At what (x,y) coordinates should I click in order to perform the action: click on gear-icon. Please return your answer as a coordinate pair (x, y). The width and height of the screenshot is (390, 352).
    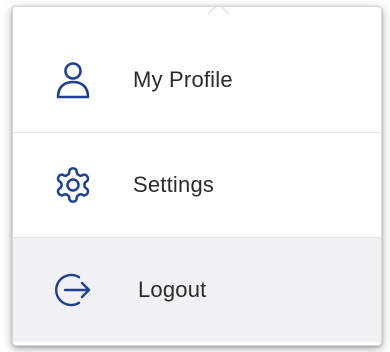
    Looking at the image, I should click on (73, 185).